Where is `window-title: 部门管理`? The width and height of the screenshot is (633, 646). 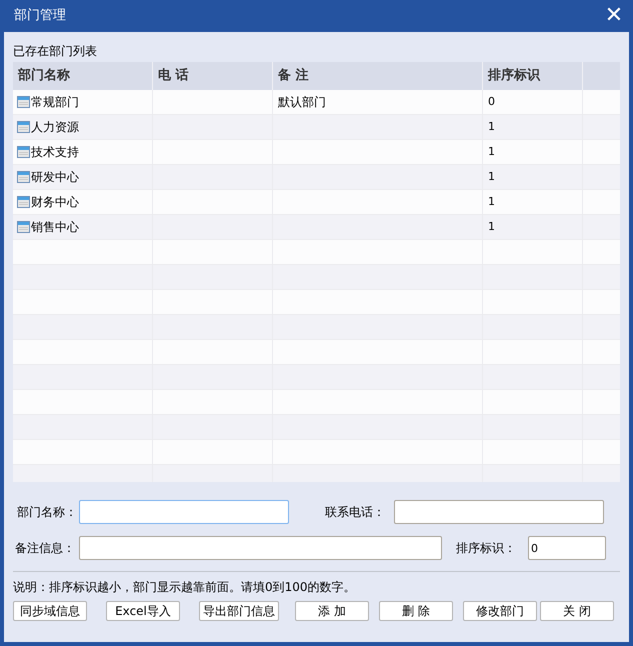
window-title: 部门管理 is located at coordinates (40, 16).